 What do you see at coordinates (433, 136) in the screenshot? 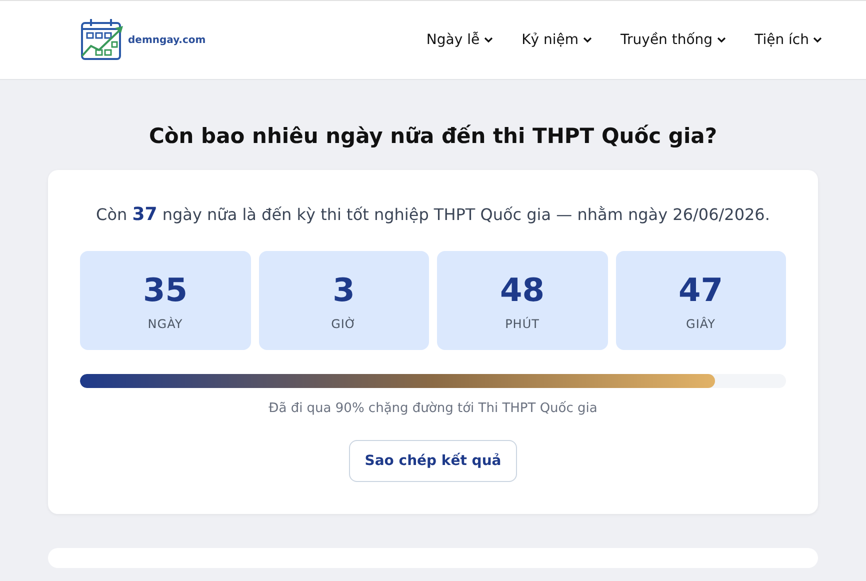
I see `page-title: Còn bao nhiêu ngày nữa đến thi THPT Quốc gia?` at bounding box center [433, 136].